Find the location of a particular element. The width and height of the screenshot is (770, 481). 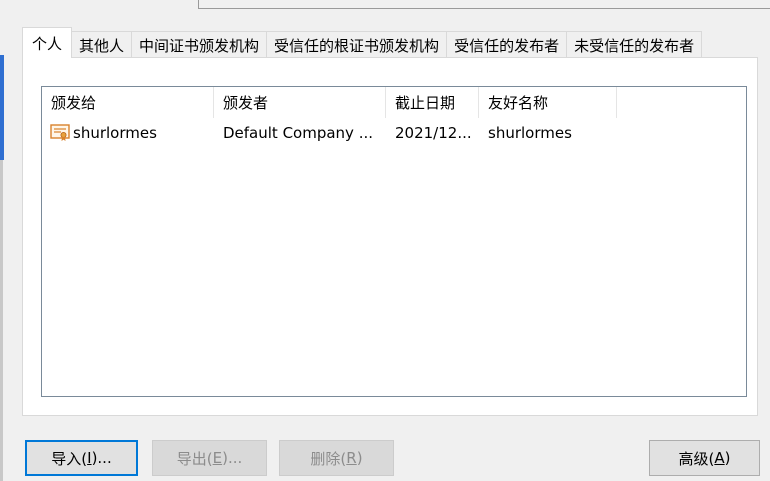

cell-issued-to: shurlormes is located at coordinates (128, 133).